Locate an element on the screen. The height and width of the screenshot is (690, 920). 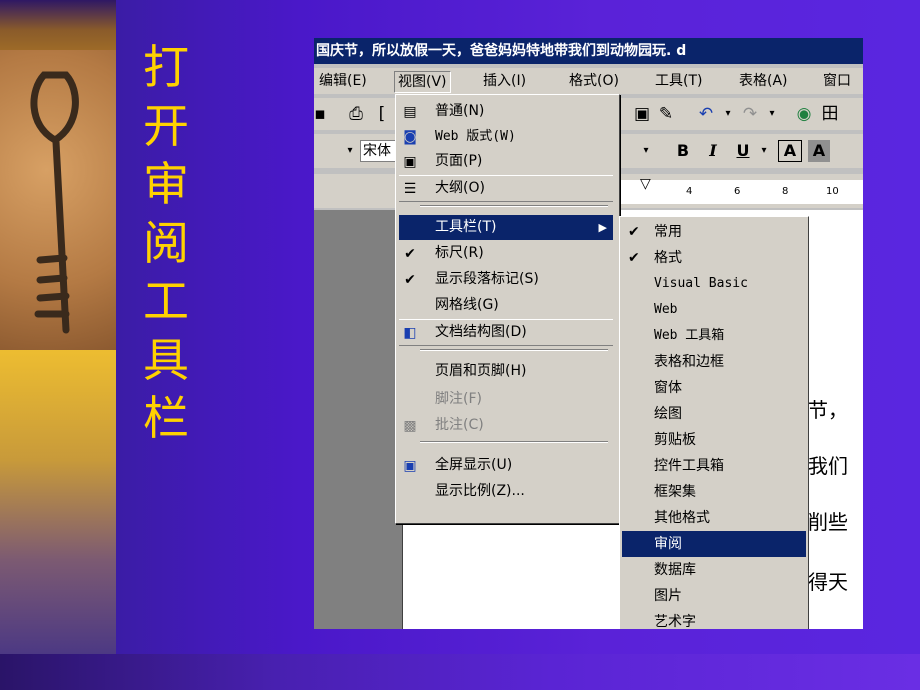
submenu-item-picture: 图片 is located at coordinates (714, 596).